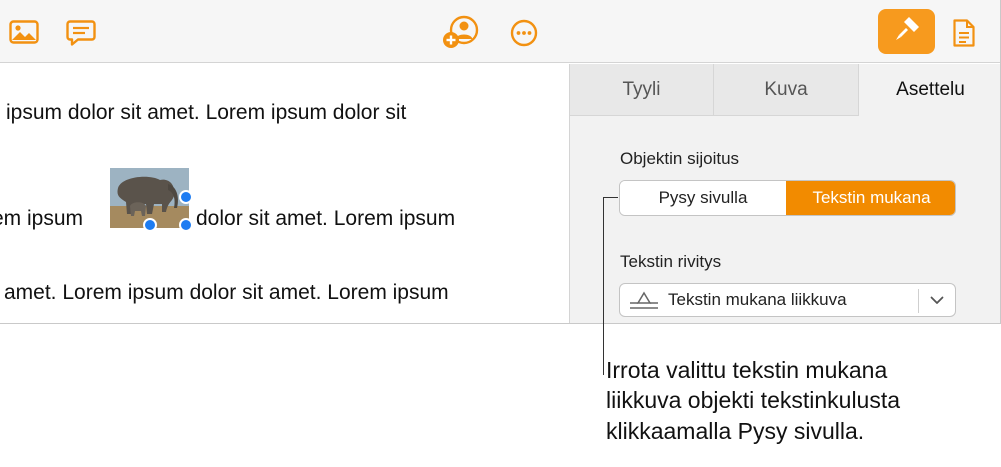 The height and width of the screenshot is (467, 1001). What do you see at coordinates (642, 90) in the screenshot?
I see `tab-style: Tyyli` at bounding box center [642, 90].